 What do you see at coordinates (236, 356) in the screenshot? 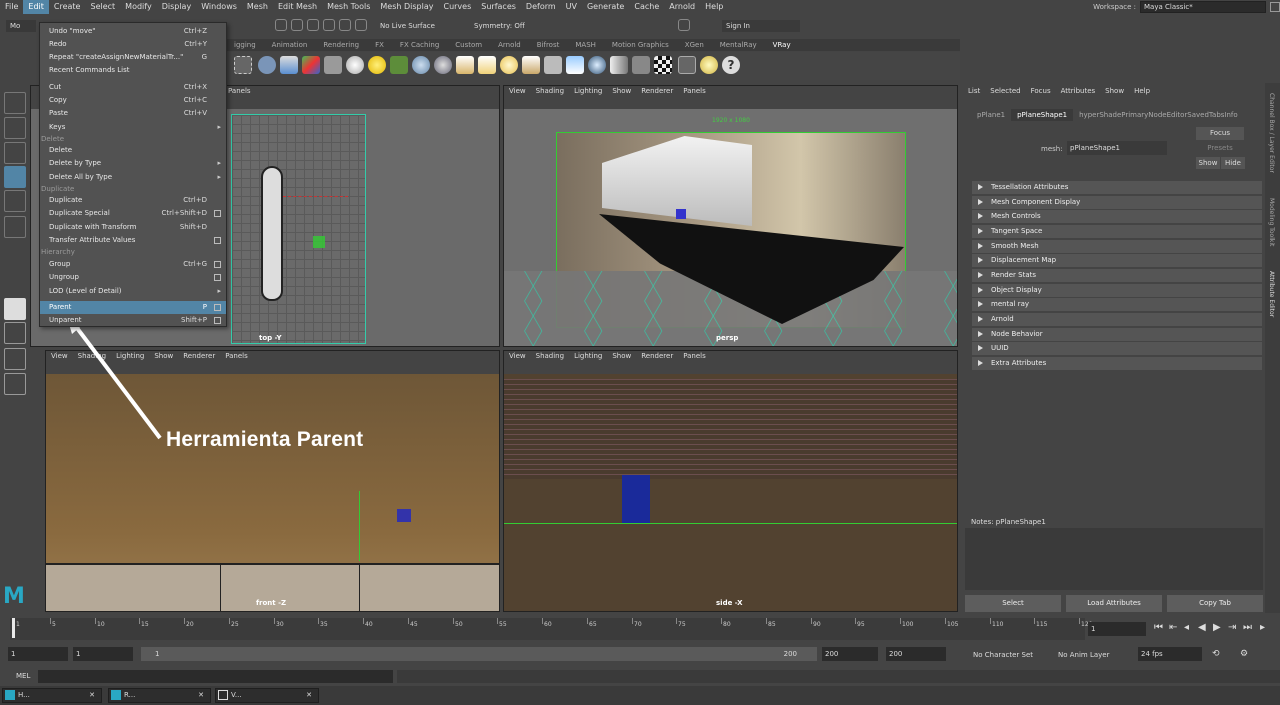
I see `viewport-front-panels: Panels` at bounding box center [236, 356].